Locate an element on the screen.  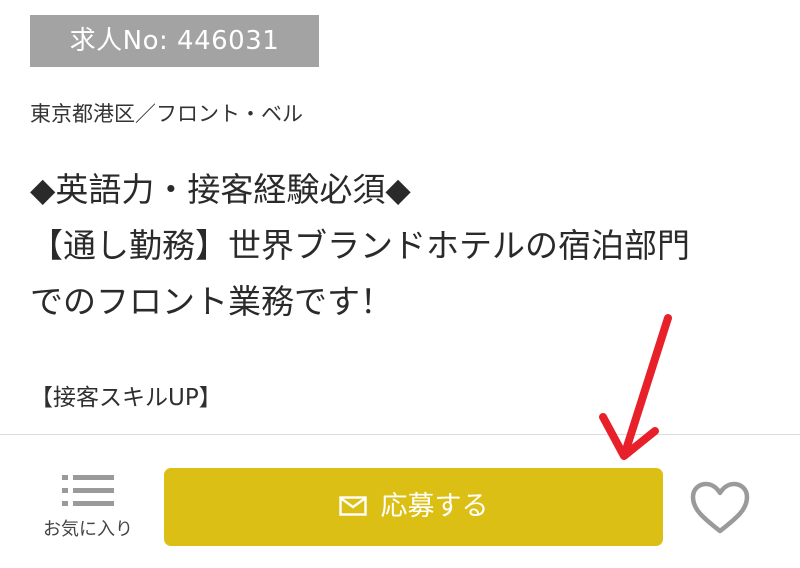
heart-outline-icon is located at coordinates (720, 507).